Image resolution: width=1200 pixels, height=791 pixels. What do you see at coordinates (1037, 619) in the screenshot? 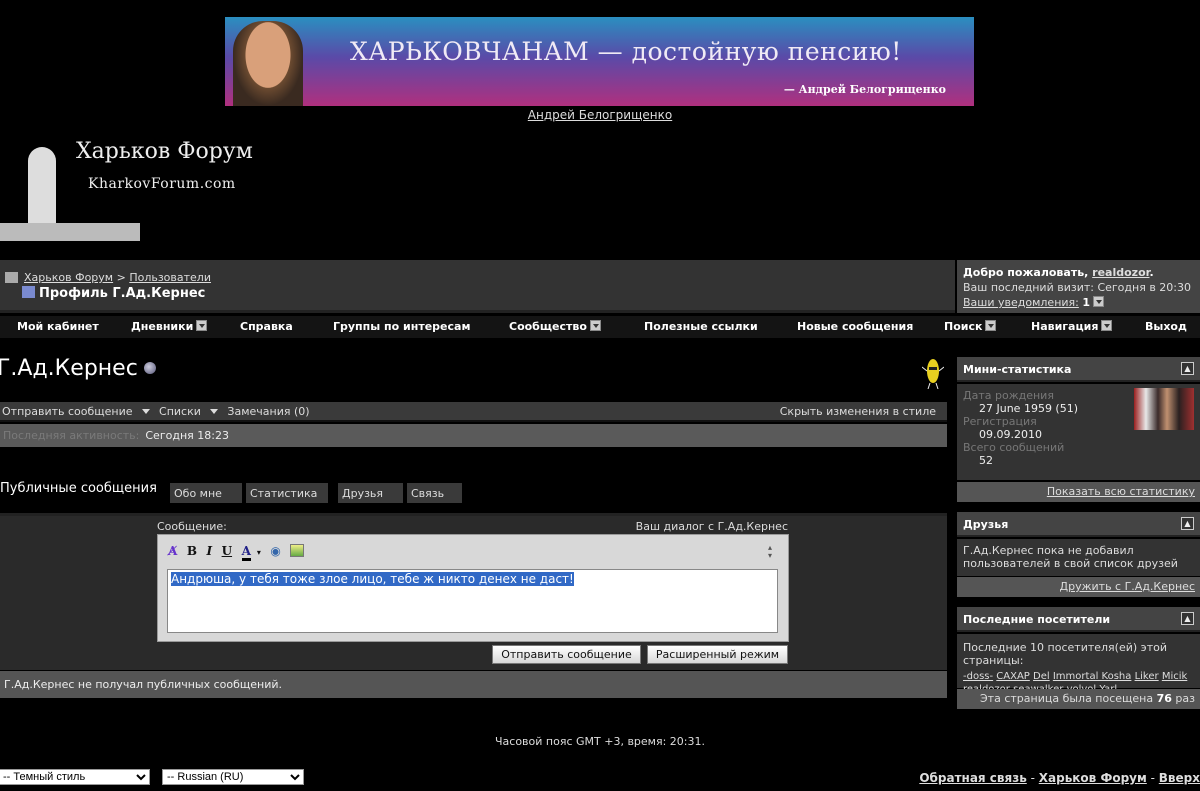
I see `block-title: Последние посетители` at bounding box center [1037, 619].